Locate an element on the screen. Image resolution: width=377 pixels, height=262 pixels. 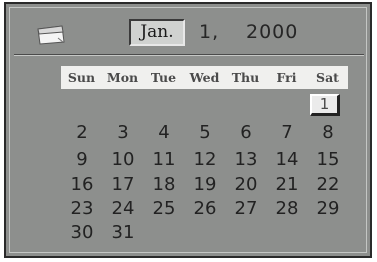
year-selector: 2000 is located at coordinates (272, 32).